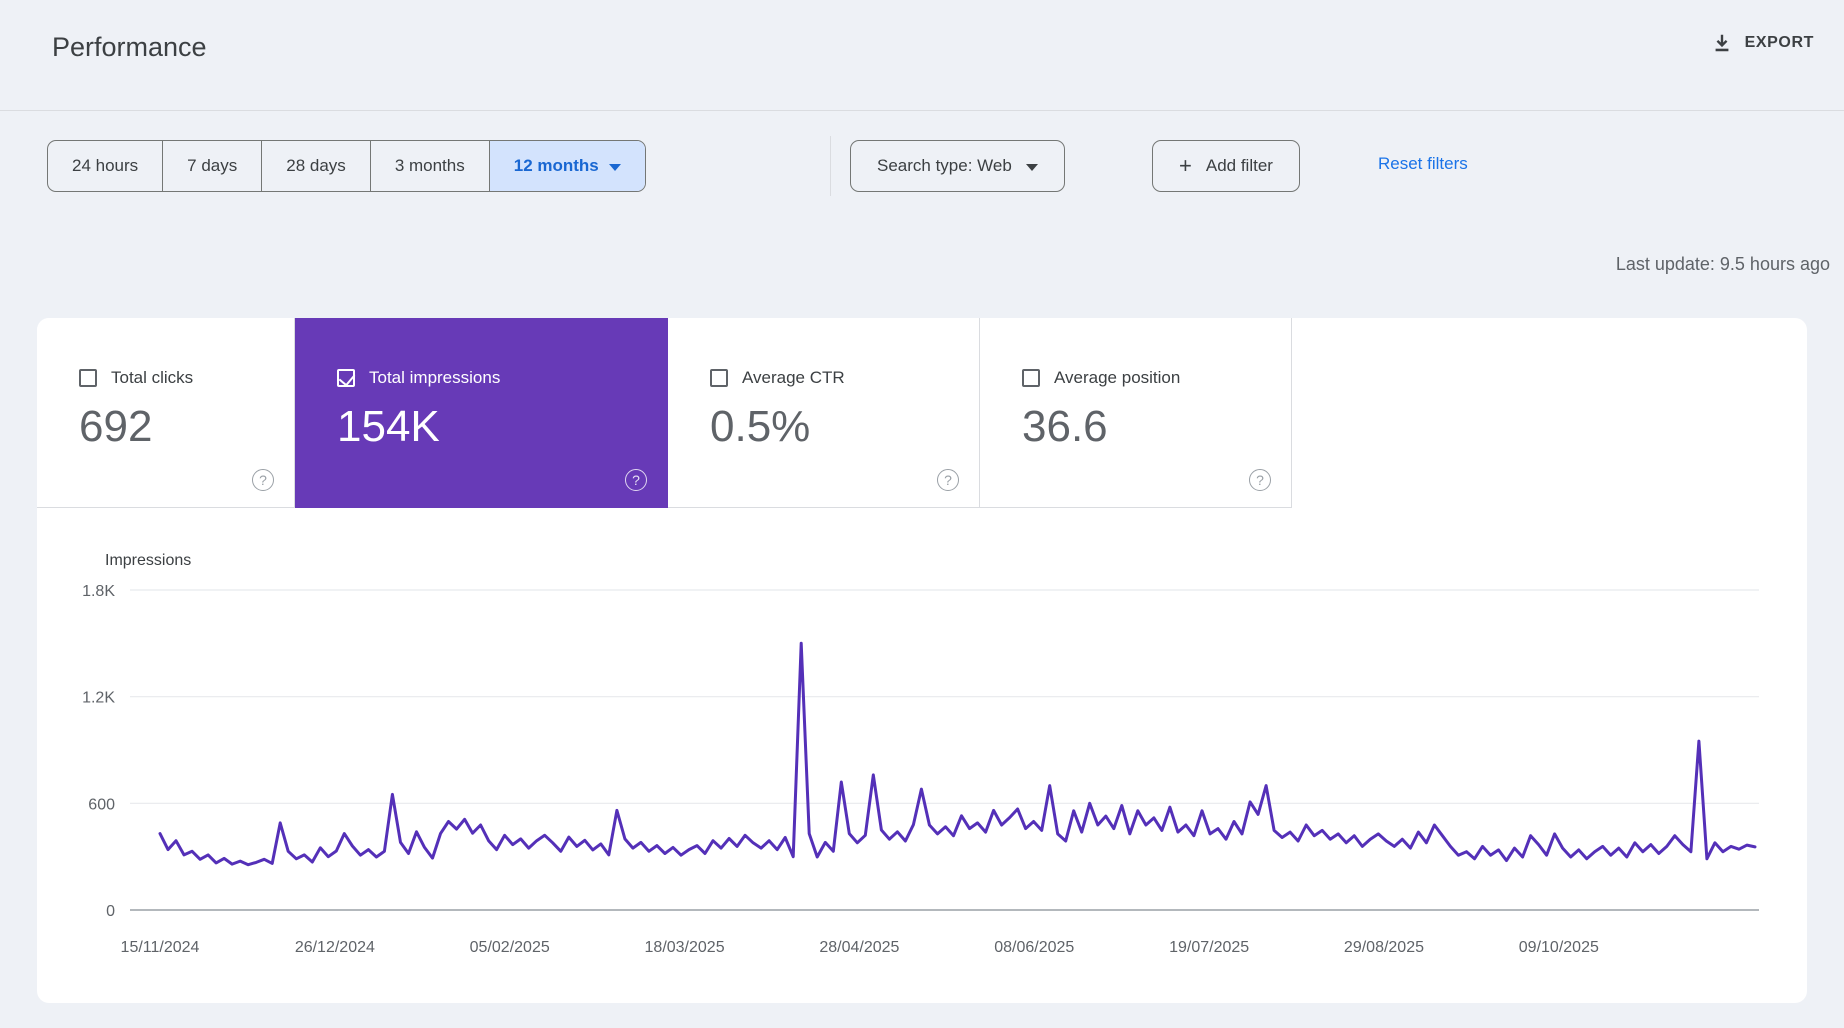 This screenshot has height=1028, width=1844. What do you see at coordinates (1226, 166) in the screenshot?
I see `add-filter-button: + Add filter` at bounding box center [1226, 166].